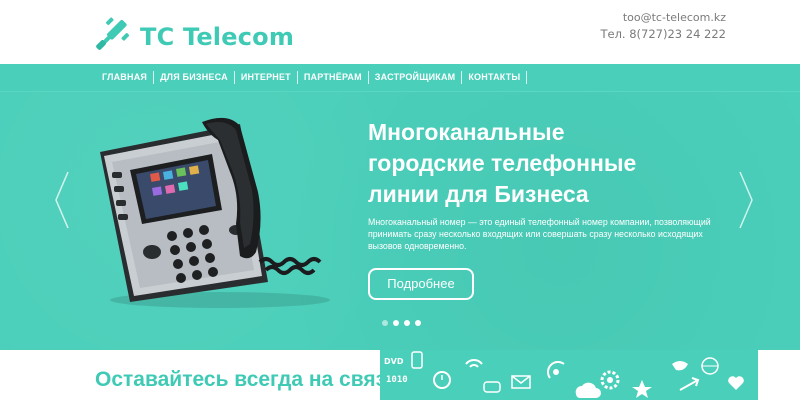 The image size is (800, 400). I want to click on chevron-right-icon, so click(746, 200).